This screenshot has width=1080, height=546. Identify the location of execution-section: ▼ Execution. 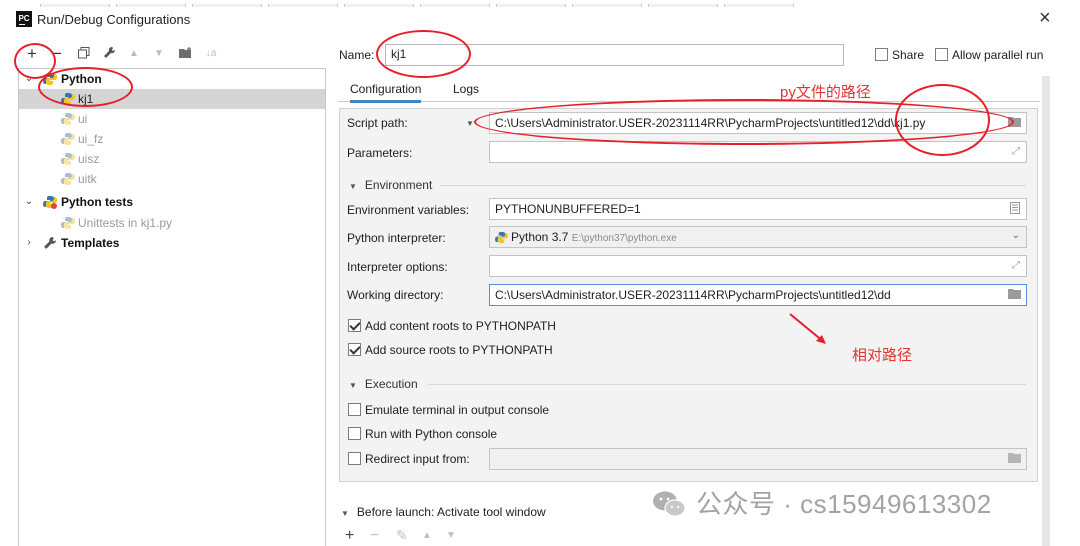
(383, 384).